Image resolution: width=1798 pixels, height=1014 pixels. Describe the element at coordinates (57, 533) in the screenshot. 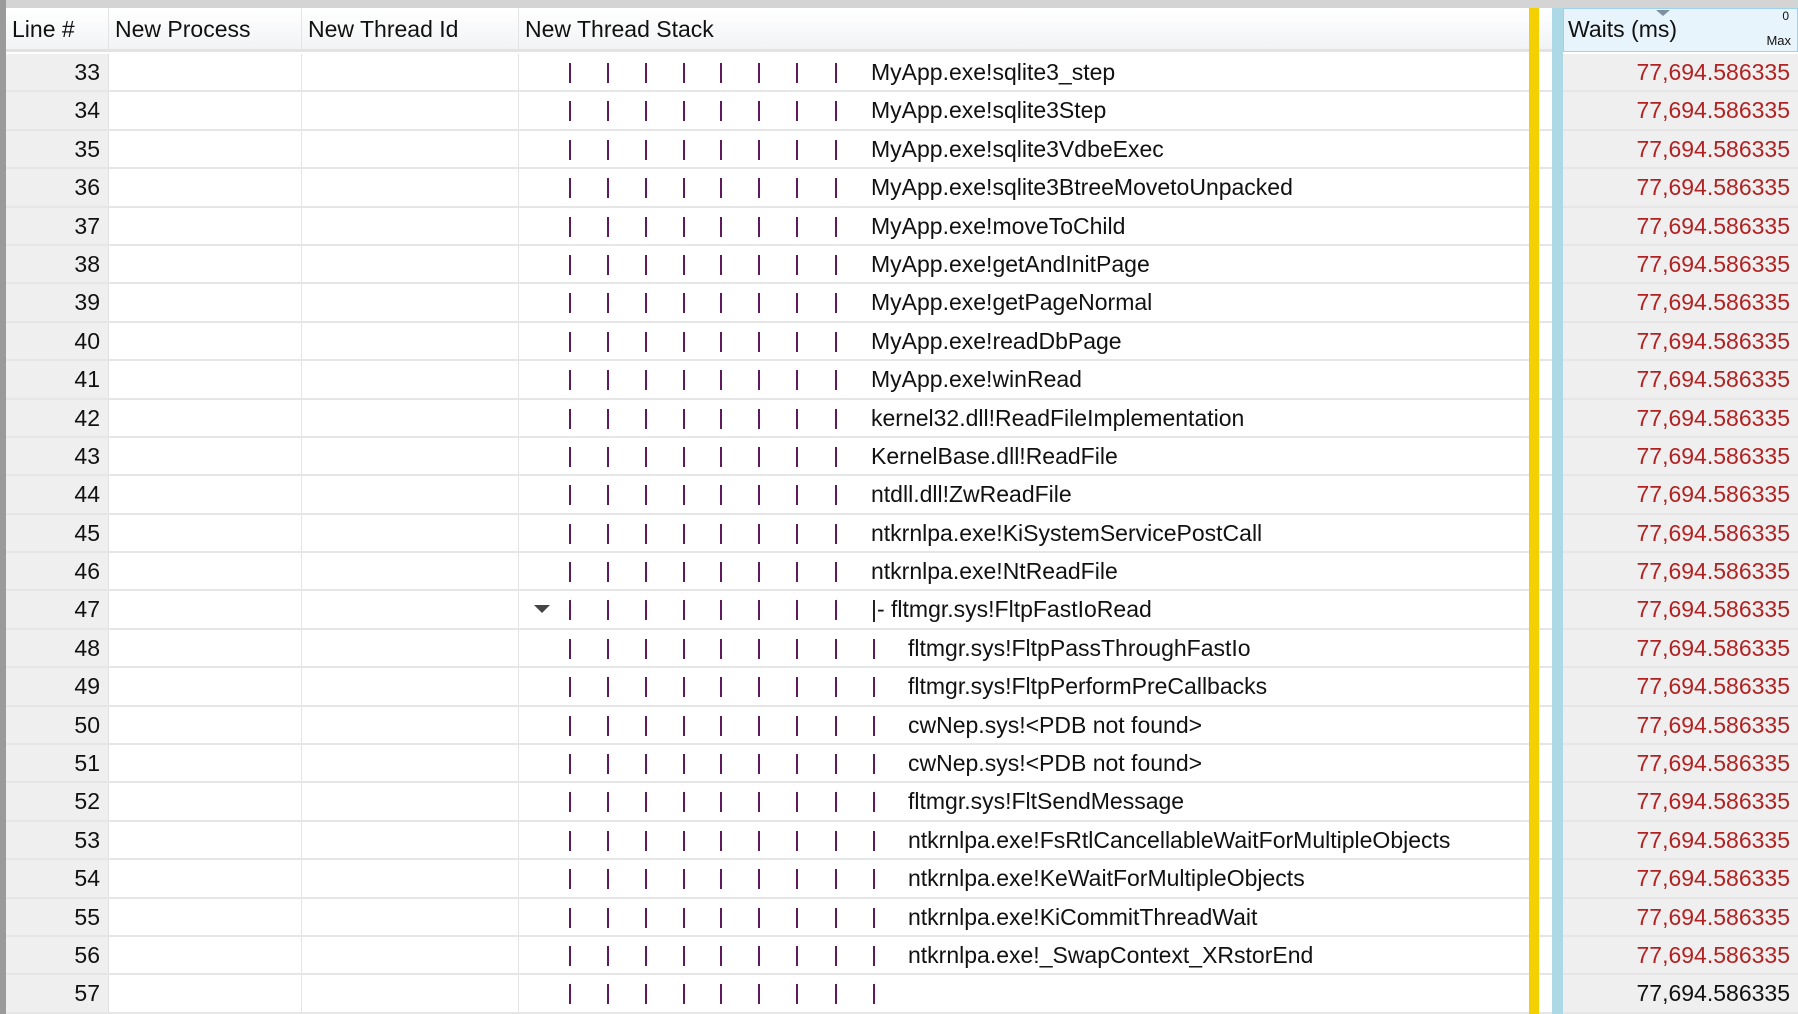

I see `line-number: 45` at that location.